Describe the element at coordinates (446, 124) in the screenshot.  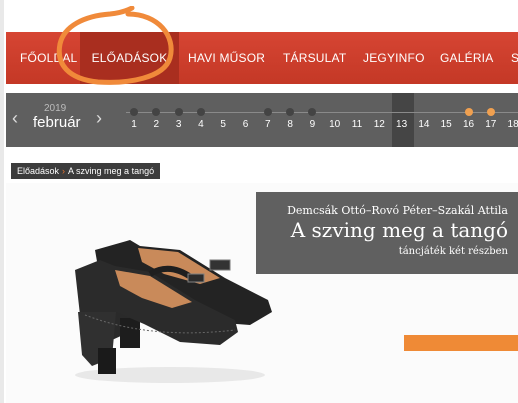
I see `calendar-day: 15` at that location.